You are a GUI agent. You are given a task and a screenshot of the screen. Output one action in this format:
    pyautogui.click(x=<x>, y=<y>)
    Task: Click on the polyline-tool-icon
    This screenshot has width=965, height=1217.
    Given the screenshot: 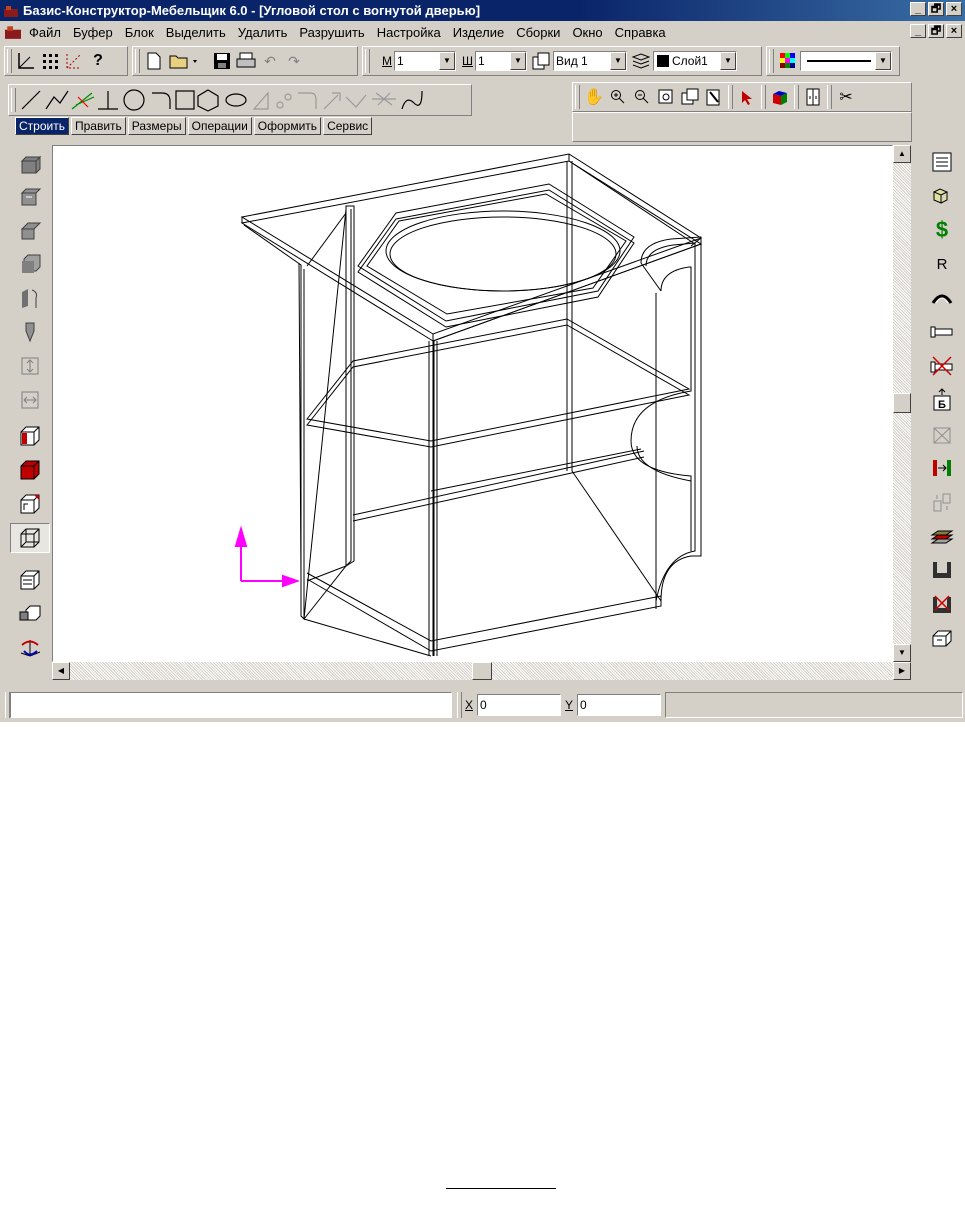 What is the action you would take?
    pyautogui.click(x=57, y=100)
    